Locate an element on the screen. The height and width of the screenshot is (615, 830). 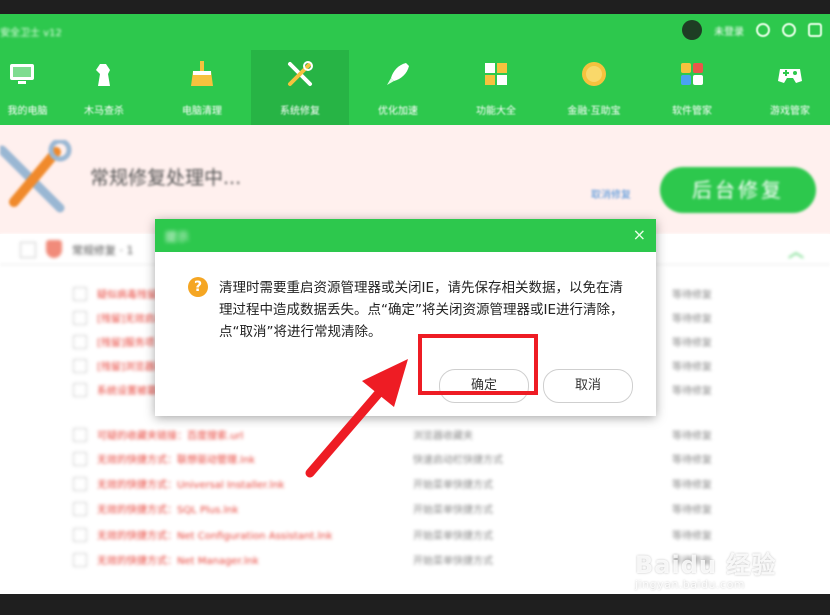
dialog-title-bar: 提示 × is located at coordinates (405, 235).